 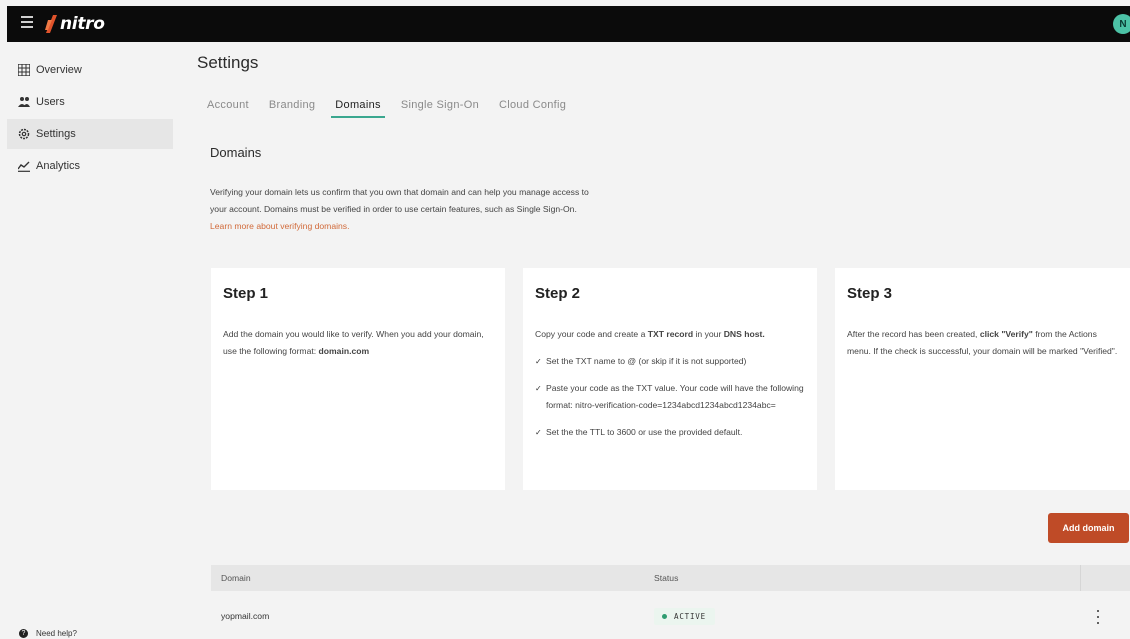 What do you see at coordinates (59, 70) in the screenshot?
I see `sidebar-item-label: Overview` at bounding box center [59, 70].